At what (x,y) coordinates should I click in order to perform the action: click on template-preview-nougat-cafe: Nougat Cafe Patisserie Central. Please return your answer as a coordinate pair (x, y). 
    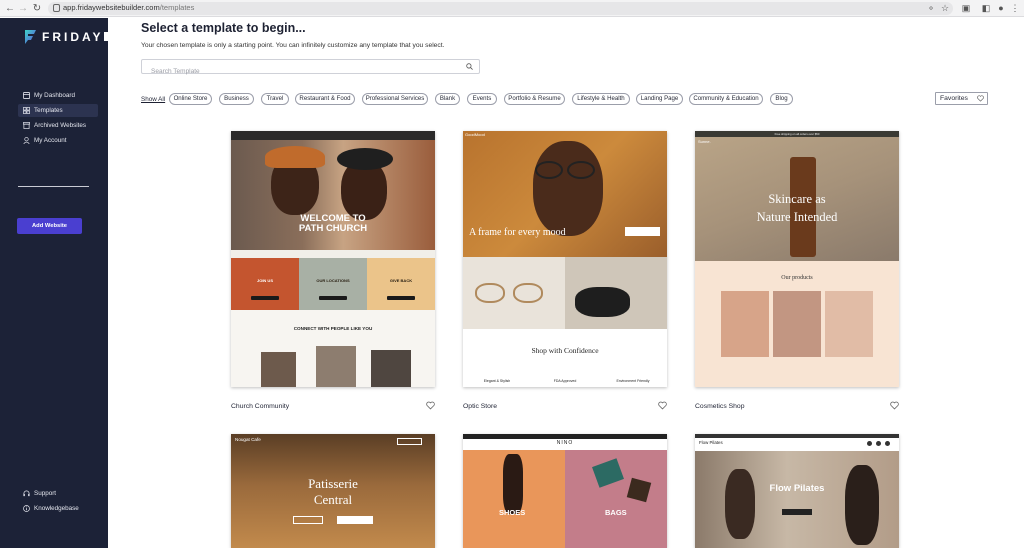
    Looking at the image, I should click on (333, 491).